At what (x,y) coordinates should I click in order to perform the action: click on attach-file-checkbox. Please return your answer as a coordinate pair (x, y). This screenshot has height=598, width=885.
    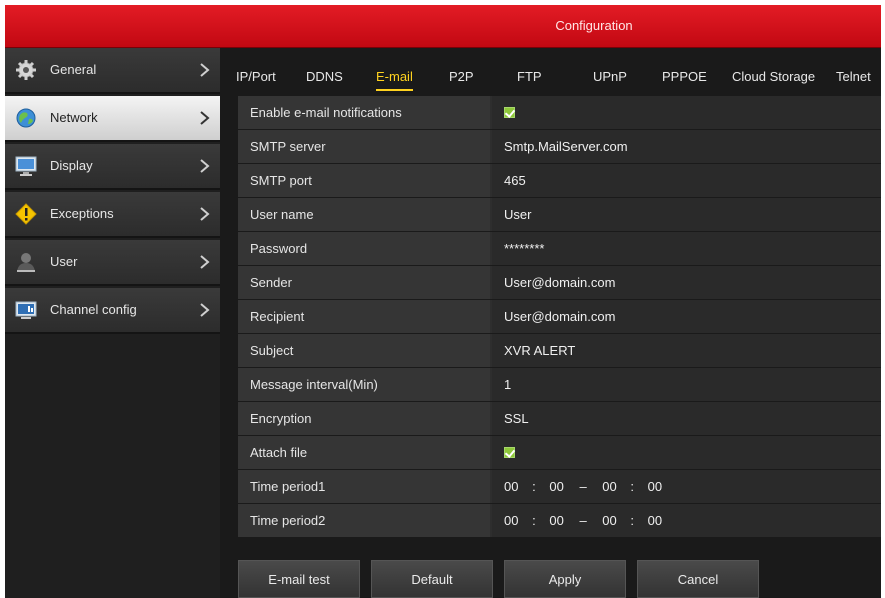
    Looking at the image, I should click on (509, 452).